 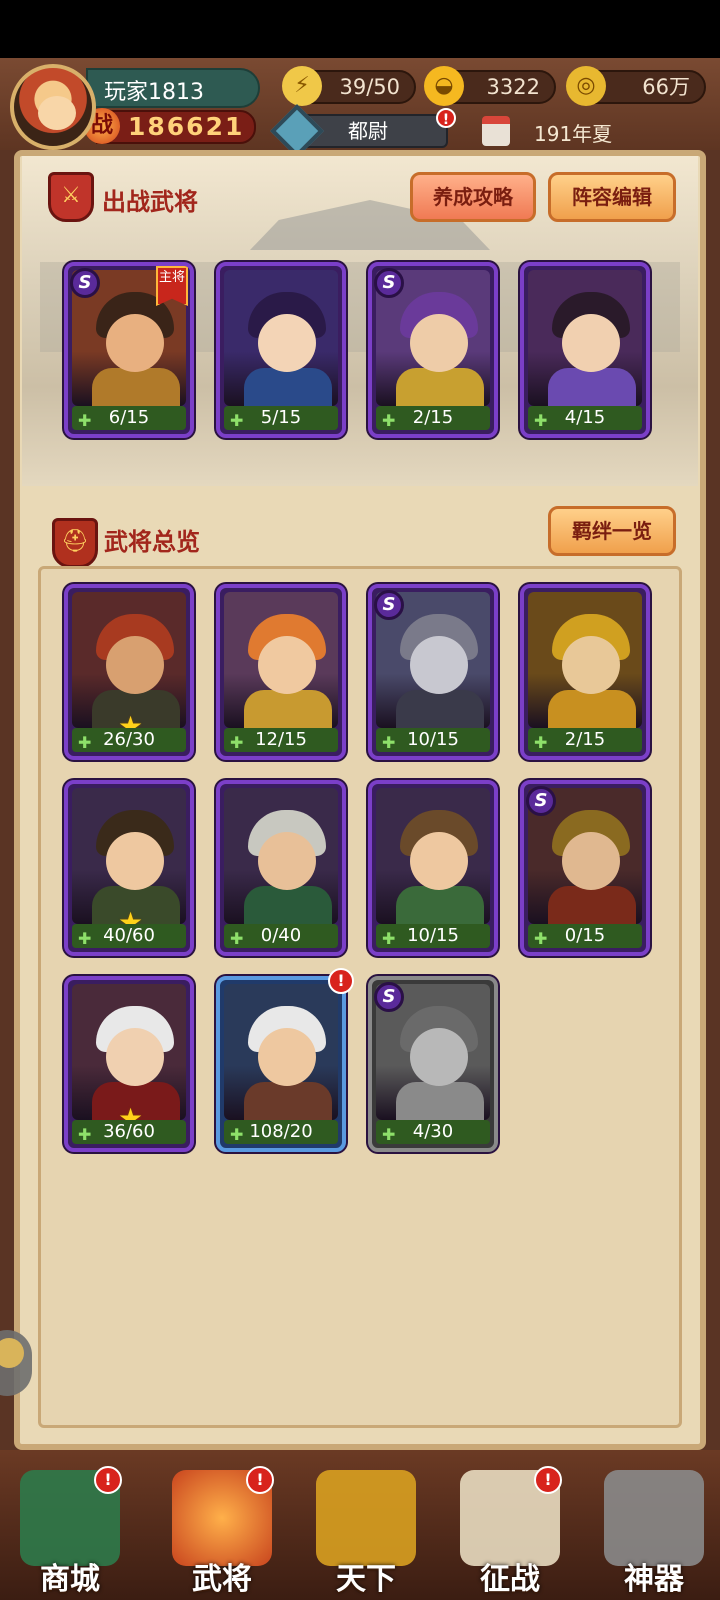 What do you see at coordinates (281, 936) in the screenshot?
I see `hero-shard-bar: ✚ 0/40` at bounding box center [281, 936].